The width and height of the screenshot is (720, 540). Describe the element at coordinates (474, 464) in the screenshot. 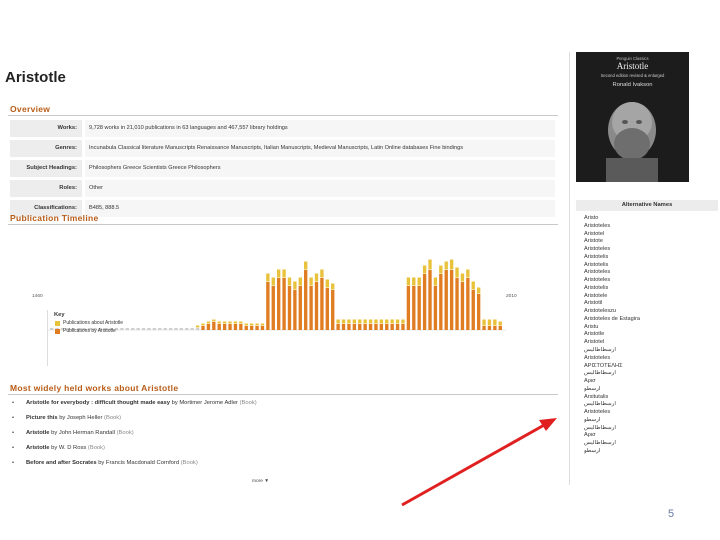

I see `arrow-shaft` at that location.